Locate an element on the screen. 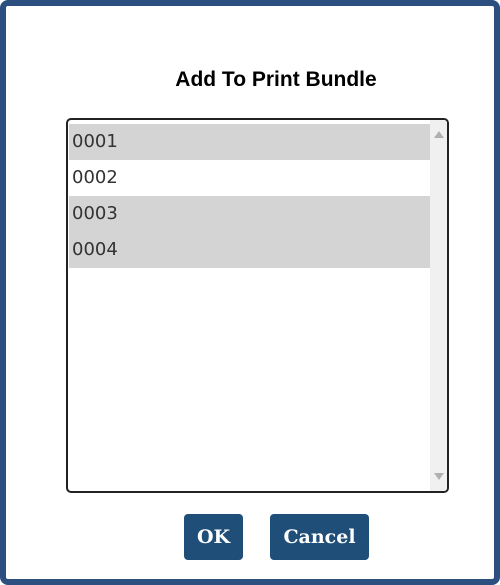 Image resolution: width=500 pixels, height=585 pixels. list-item: 0001 is located at coordinates (250, 142).